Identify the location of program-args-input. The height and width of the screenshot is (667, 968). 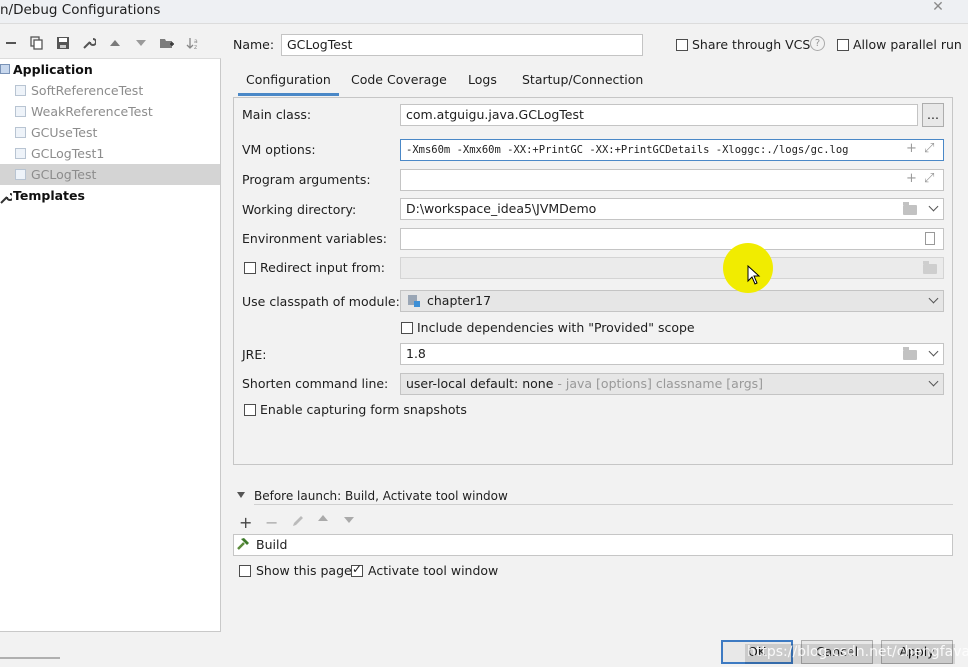
(672, 180).